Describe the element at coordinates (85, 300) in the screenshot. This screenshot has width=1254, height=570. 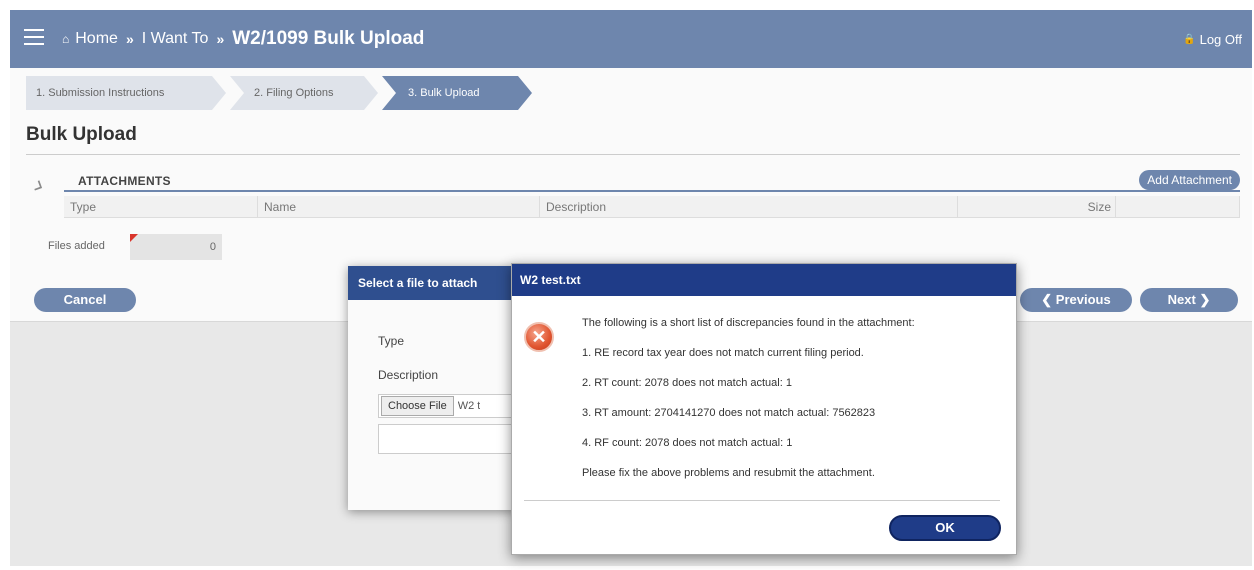
I see `cancel-button: Cancel` at that location.